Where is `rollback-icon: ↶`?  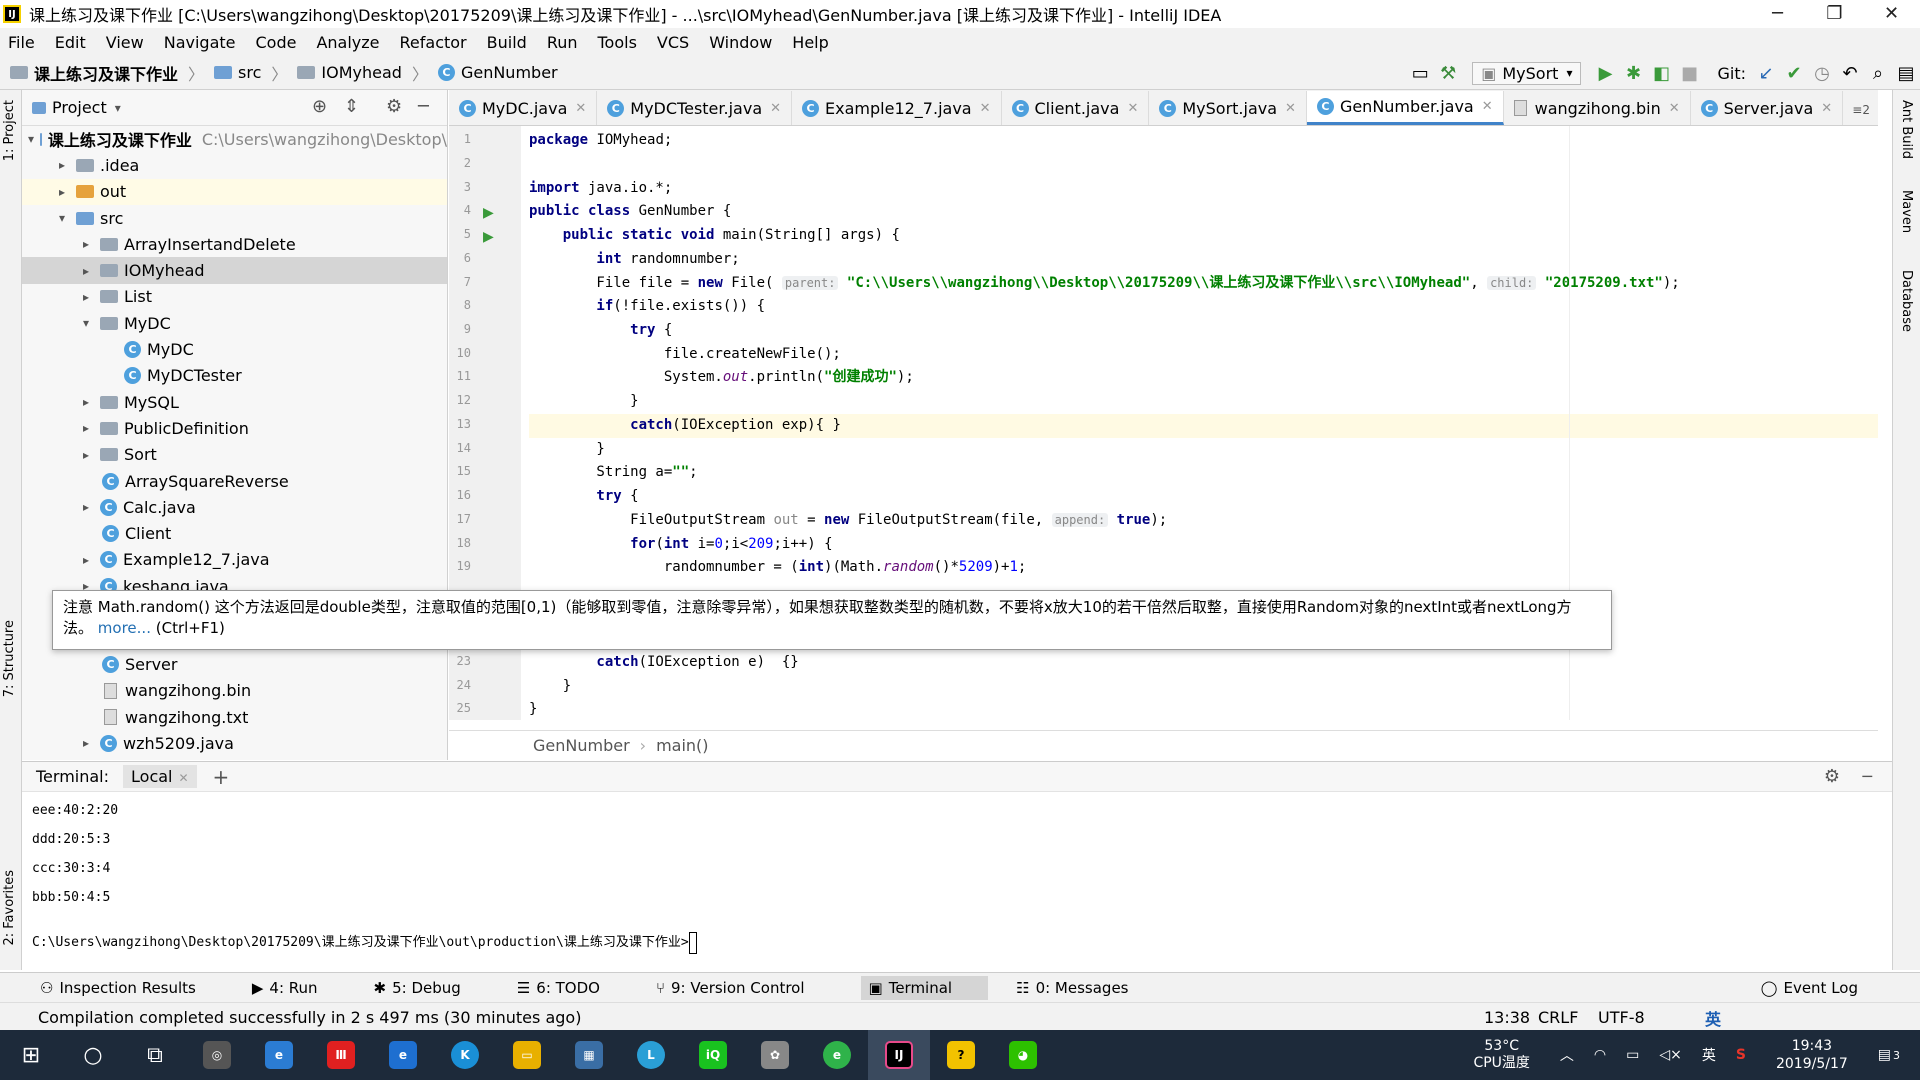 rollback-icon: ↶ is located at coordinates (1850, 73).